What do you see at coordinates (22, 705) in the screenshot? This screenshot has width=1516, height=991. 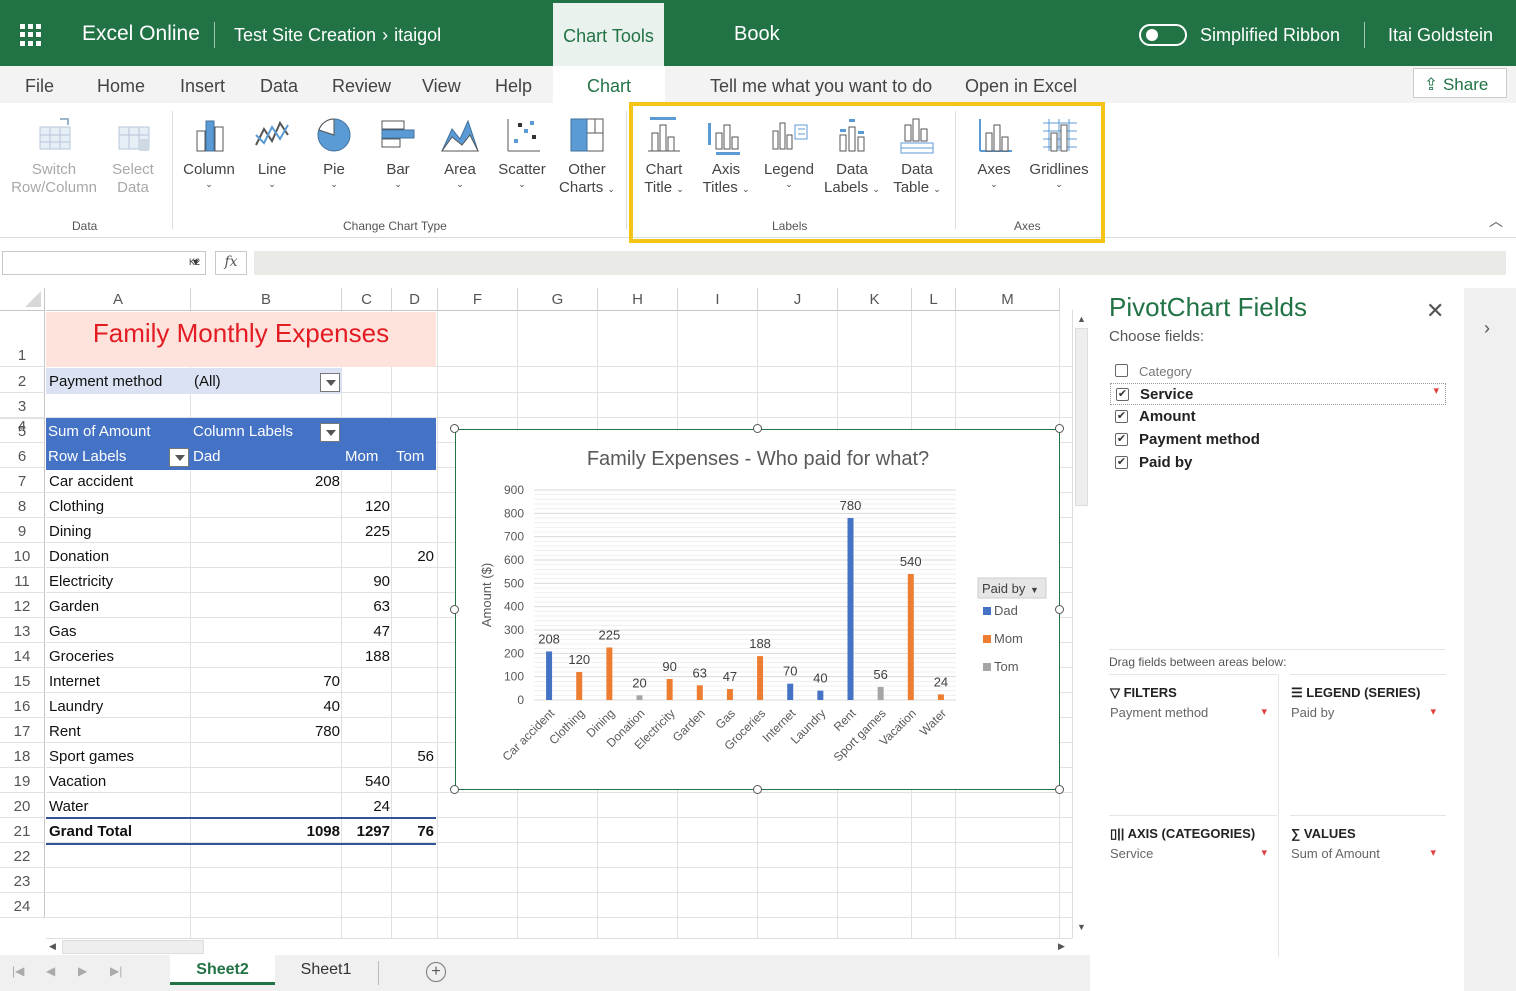 I see `row-header: 16` at bounding box center [22, 705].